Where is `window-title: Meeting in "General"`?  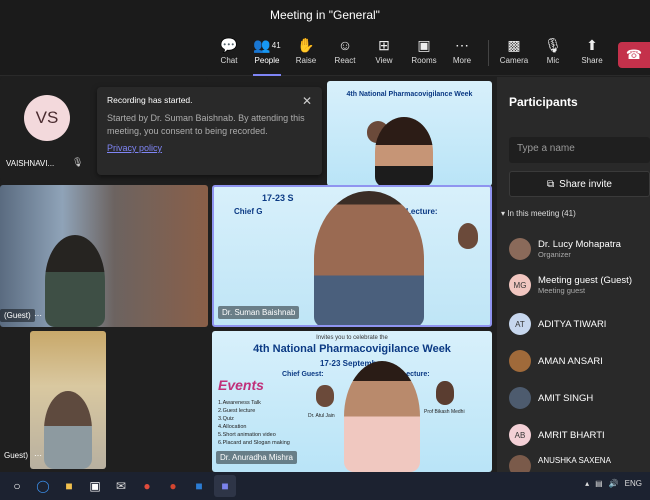
window-title: Meeting in "General" is located at coordinates (325, 15).